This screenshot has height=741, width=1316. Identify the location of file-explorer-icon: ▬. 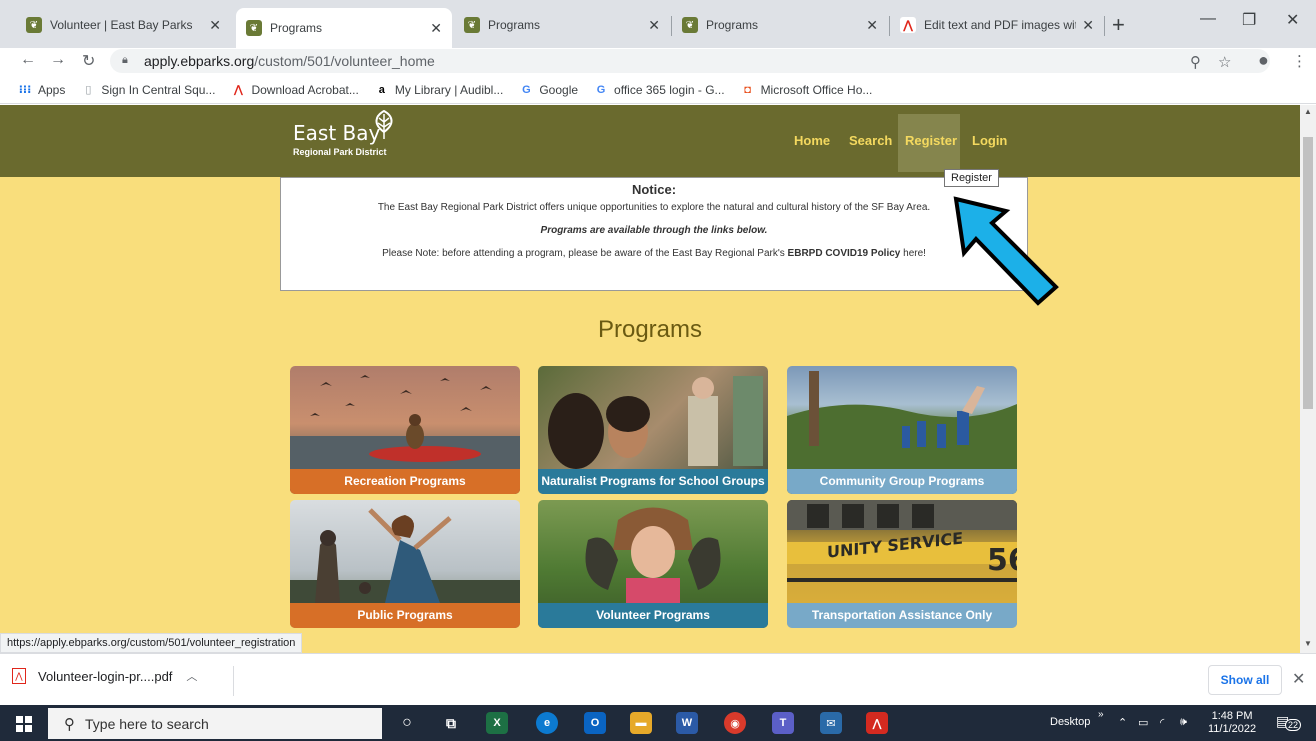
(641, 723).